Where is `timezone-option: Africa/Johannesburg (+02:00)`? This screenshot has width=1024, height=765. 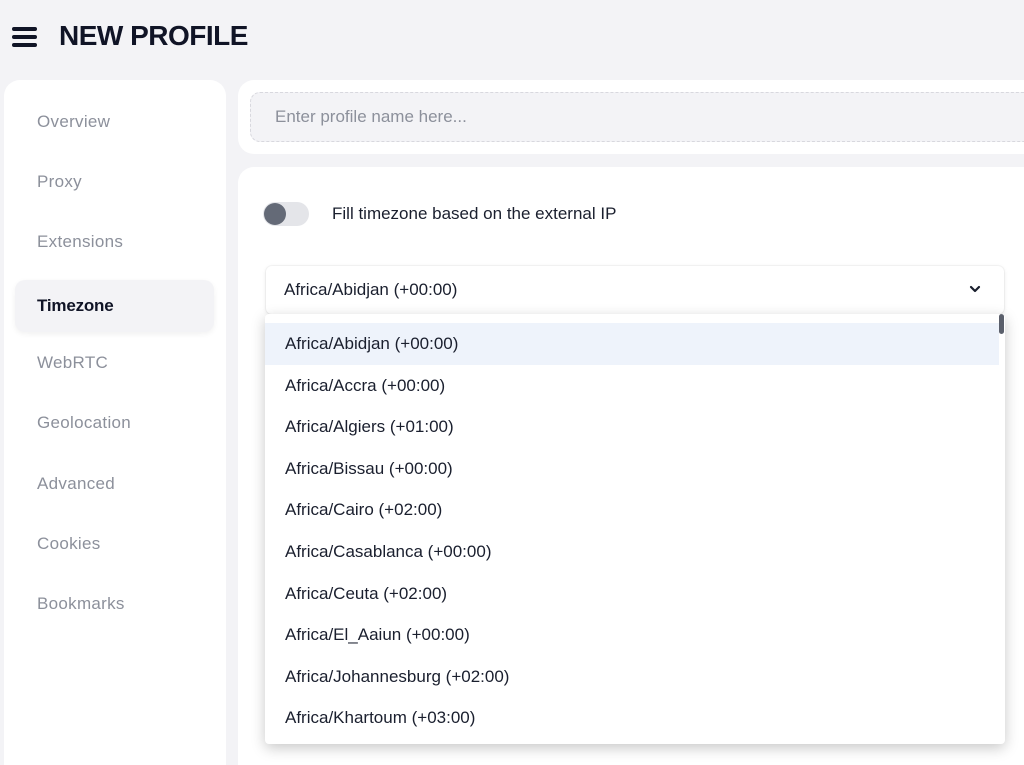
timezone-option: Africa/Johannesburg (+02:00) is located at coordinates (632, 677).